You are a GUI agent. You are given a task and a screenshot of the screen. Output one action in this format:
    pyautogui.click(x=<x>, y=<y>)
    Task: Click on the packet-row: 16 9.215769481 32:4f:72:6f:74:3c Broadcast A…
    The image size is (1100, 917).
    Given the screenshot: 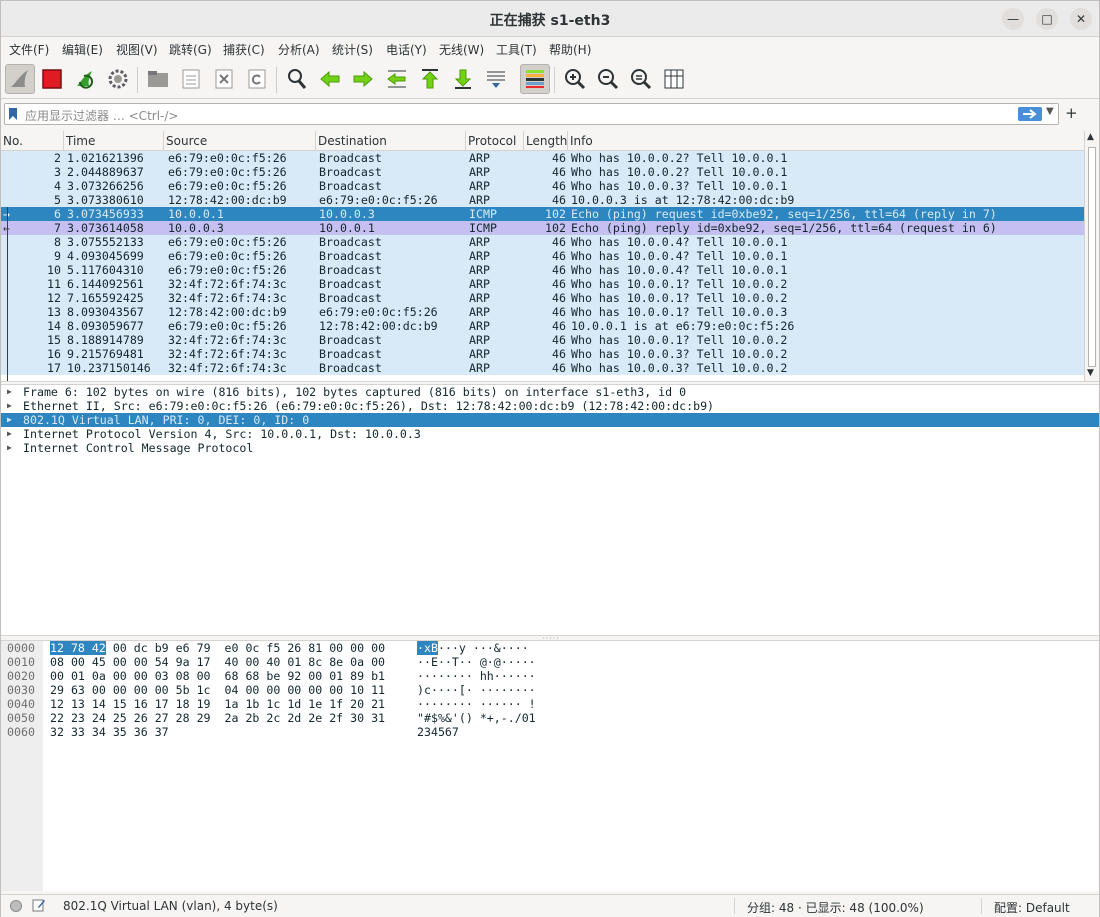 What is the action you would take?
    pyautogui.click(x=542, y=354)
    